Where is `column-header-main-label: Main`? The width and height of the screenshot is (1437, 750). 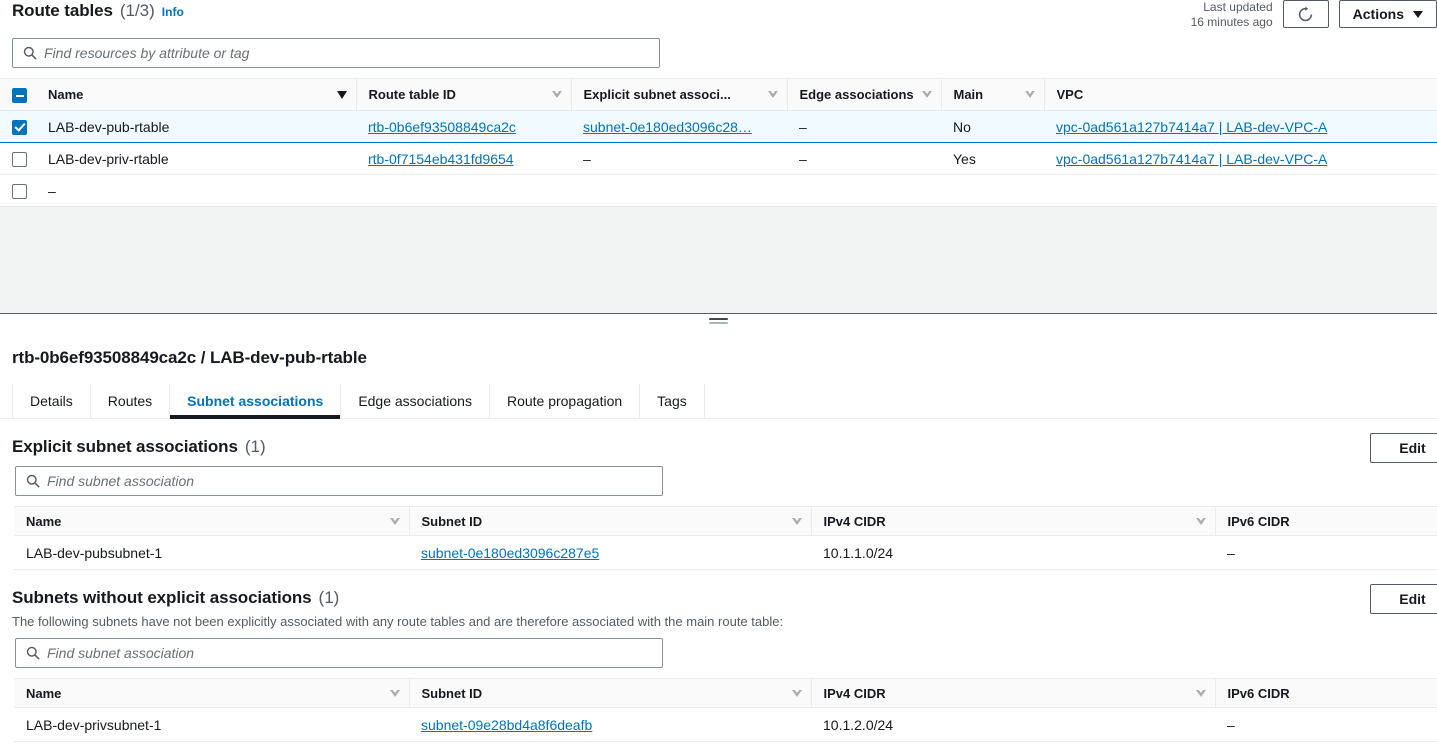
column-header-main-label: Main is located at coordinates (968, 94).